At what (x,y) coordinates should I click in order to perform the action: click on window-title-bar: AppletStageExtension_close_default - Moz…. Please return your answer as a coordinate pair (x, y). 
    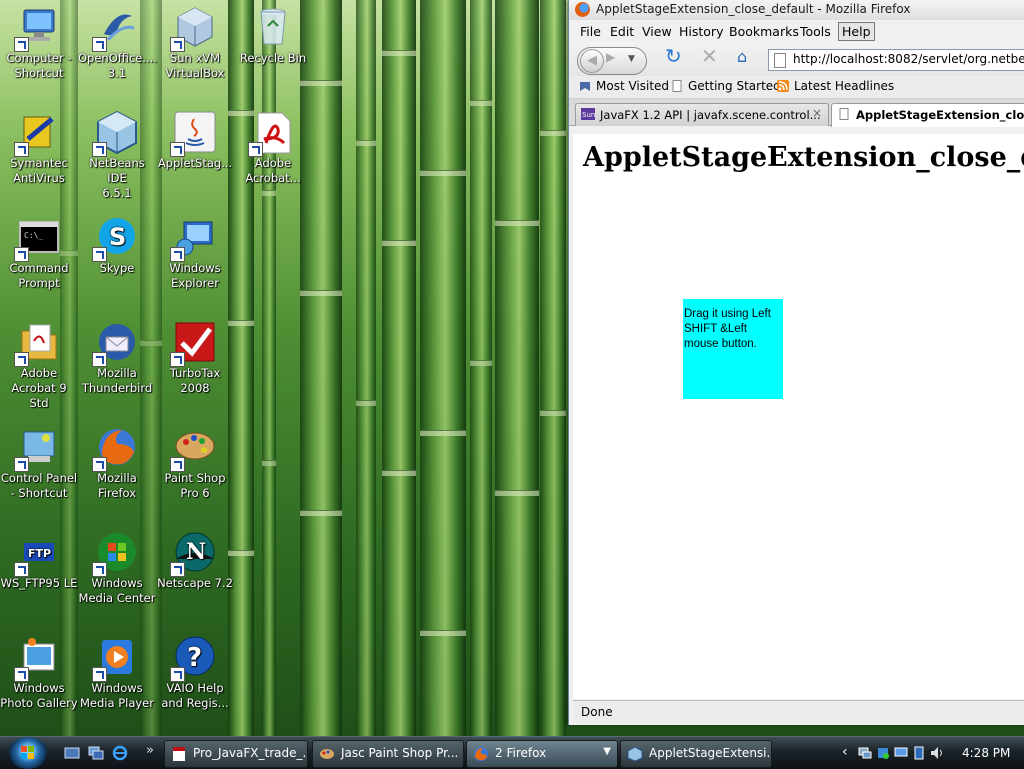
    Looking at the image, I should click on (796, 10).